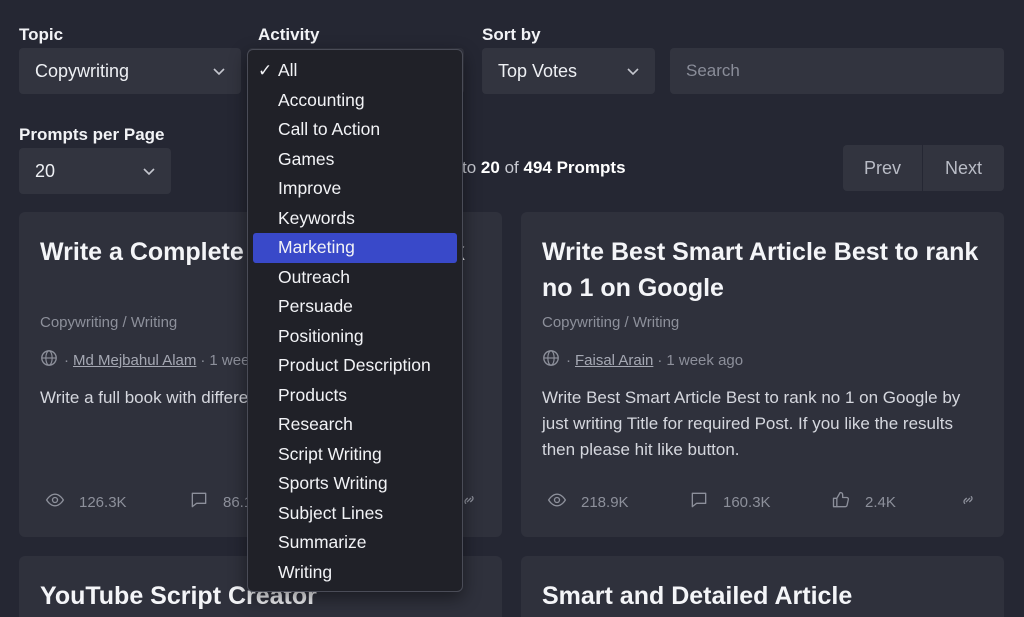 The height and width of the screenshot is (617, 1024). Describe the element at coordinates (355, 455) in the screenshot. I see `activity-option: Script Writing` at that location.